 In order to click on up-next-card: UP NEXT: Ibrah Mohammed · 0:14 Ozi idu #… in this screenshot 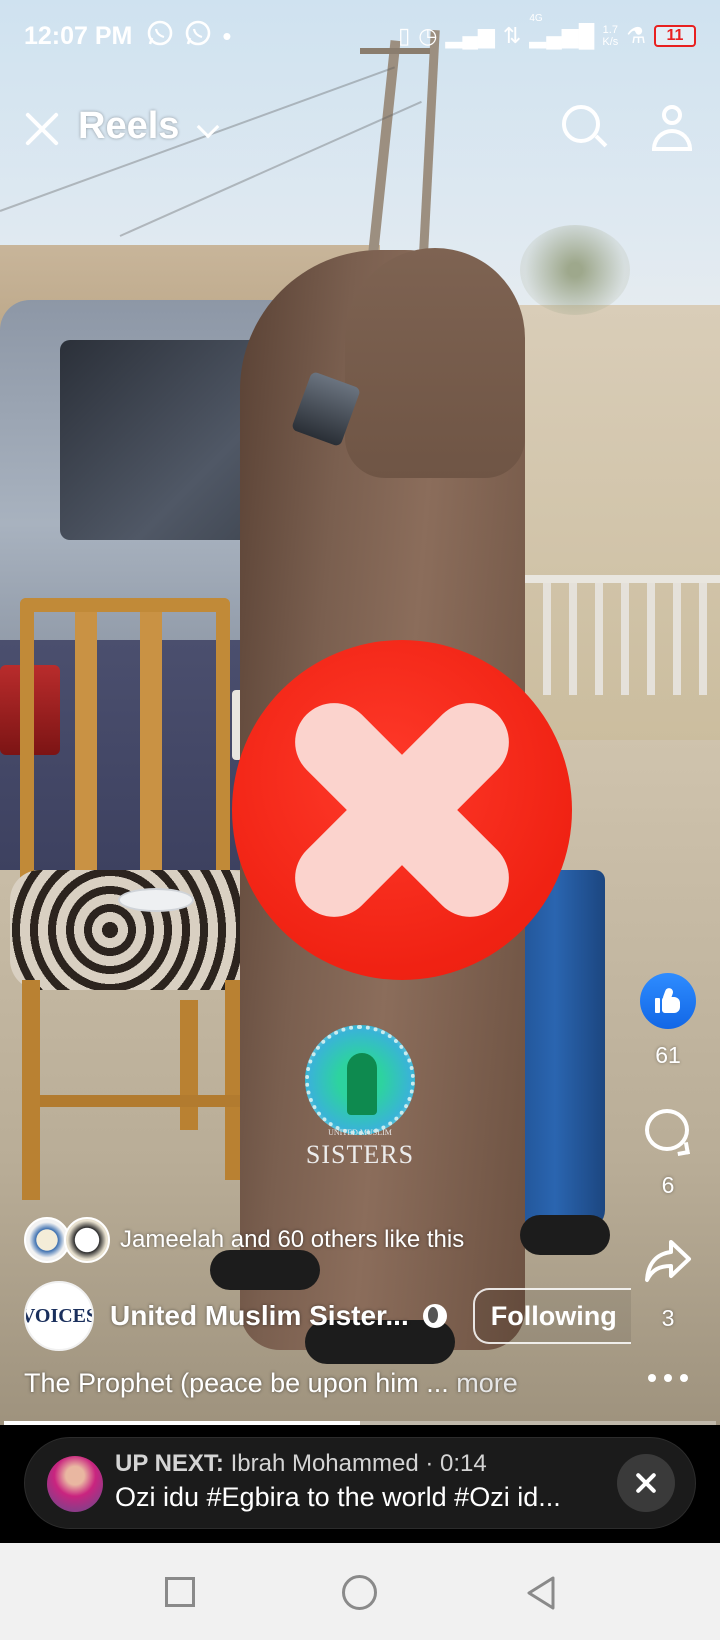, I will do `click(360, 1483)`.